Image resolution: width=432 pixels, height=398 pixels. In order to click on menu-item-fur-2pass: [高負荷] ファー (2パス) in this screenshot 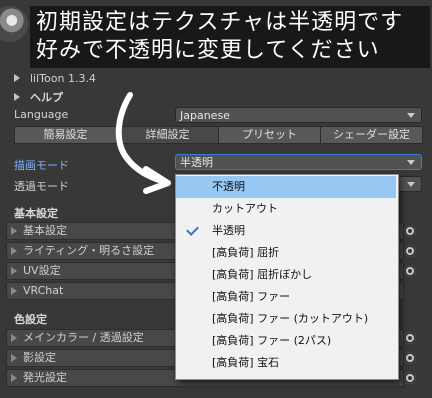, I will do `click(286, 341)`.